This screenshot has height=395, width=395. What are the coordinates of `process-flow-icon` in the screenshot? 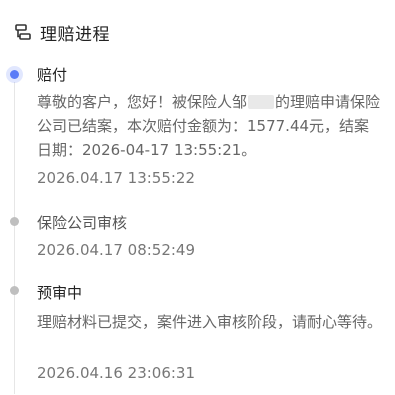 It's located at (23, 32).